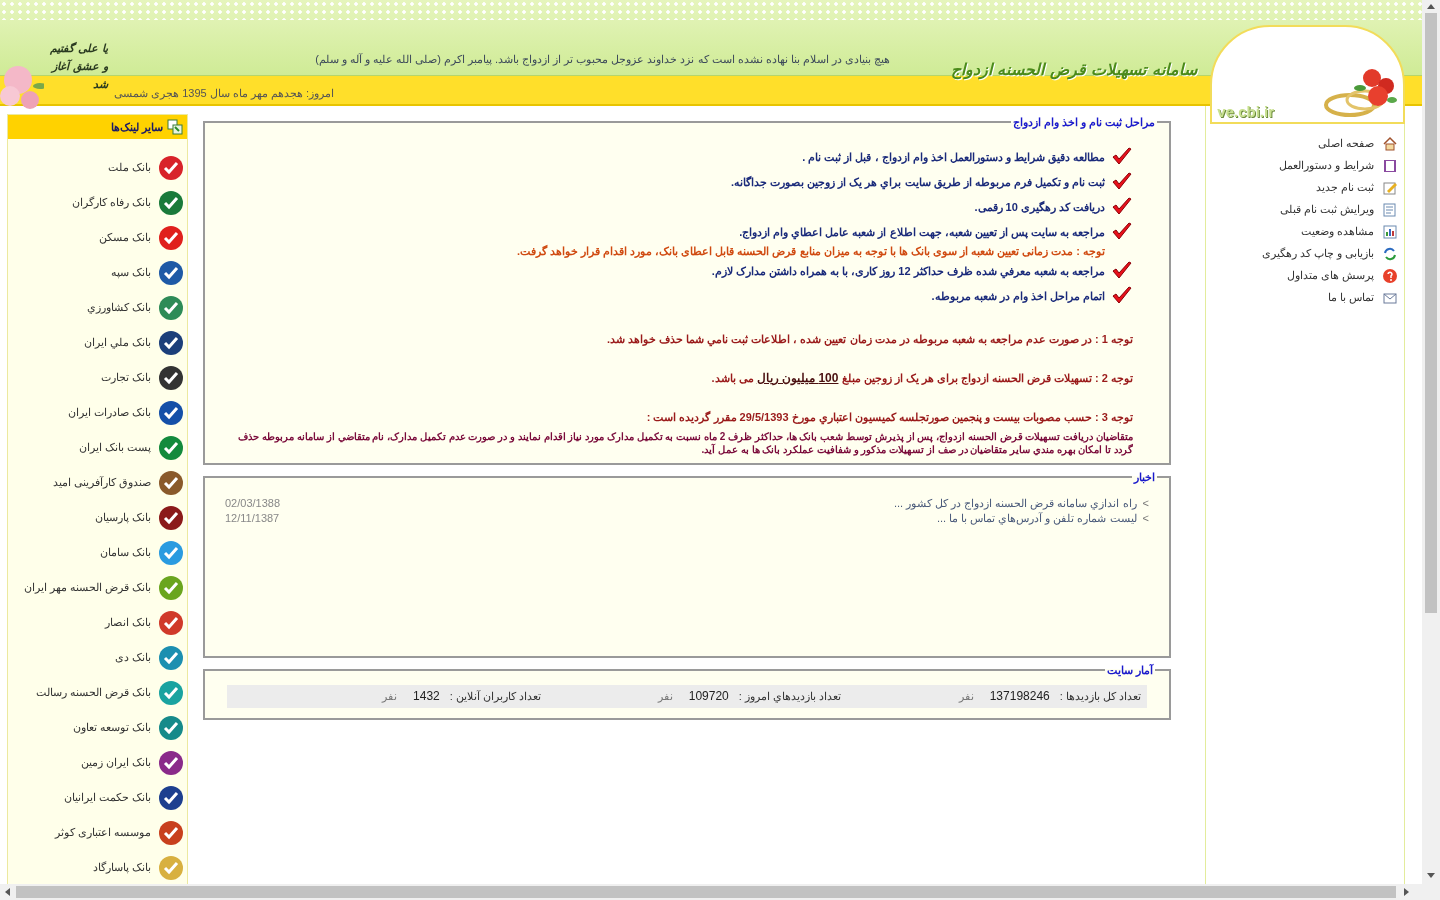  I want to click on panel-title: مراحل ثبت نام و اخذ وام ازدواج, so click(1083, 123).